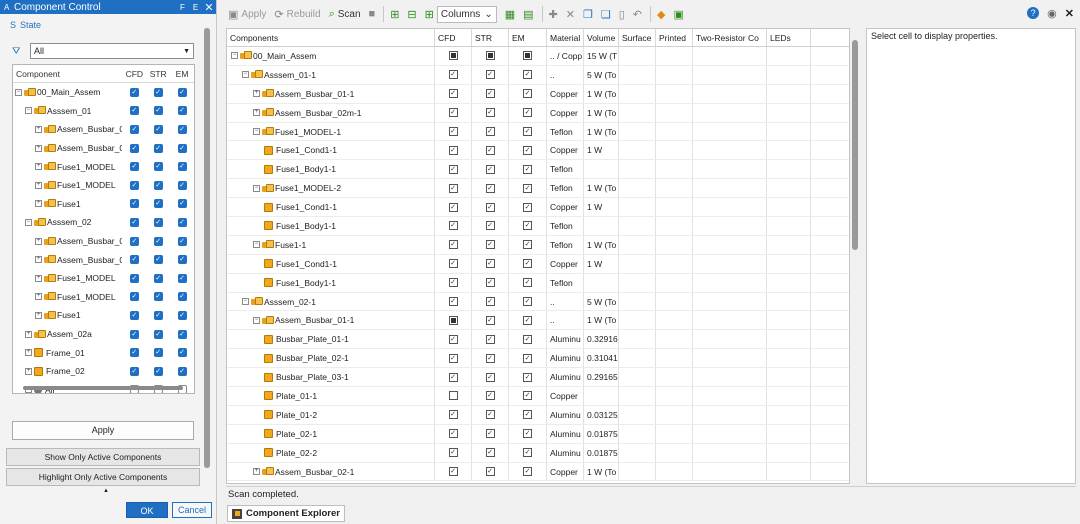 The width and height of the screenshot is (1080, 524). I want to click on component-row: + Fuse1_MODEL ✓ ✓ ✓, so click(103, 297).